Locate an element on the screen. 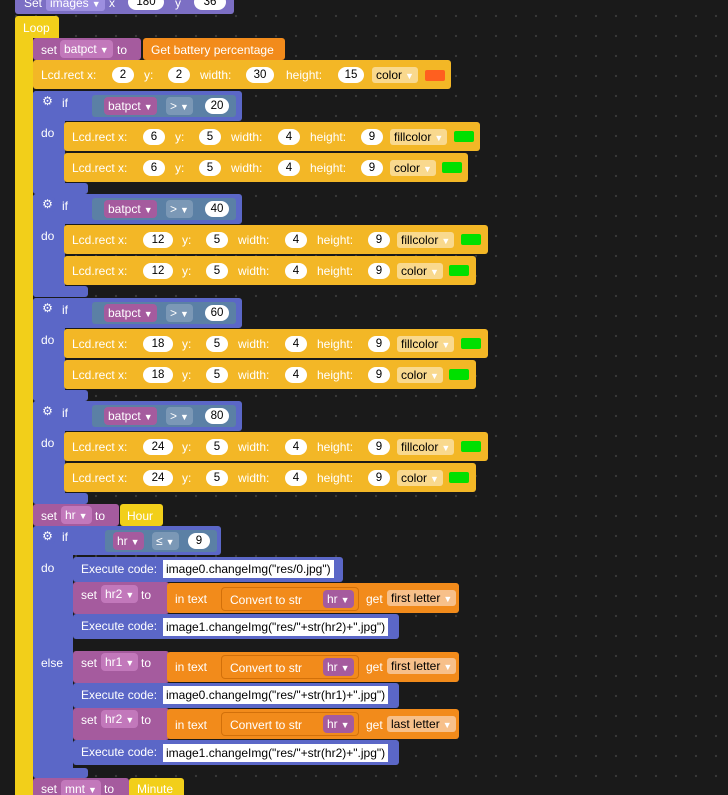  chevron-down-icon: ▼ is located at coordinates (434, 272).